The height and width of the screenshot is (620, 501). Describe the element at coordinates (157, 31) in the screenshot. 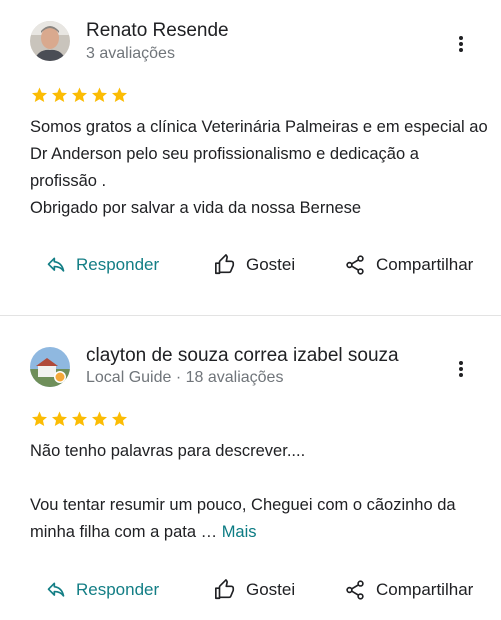

I see `reviewer-name: Renato Resende` at that location.